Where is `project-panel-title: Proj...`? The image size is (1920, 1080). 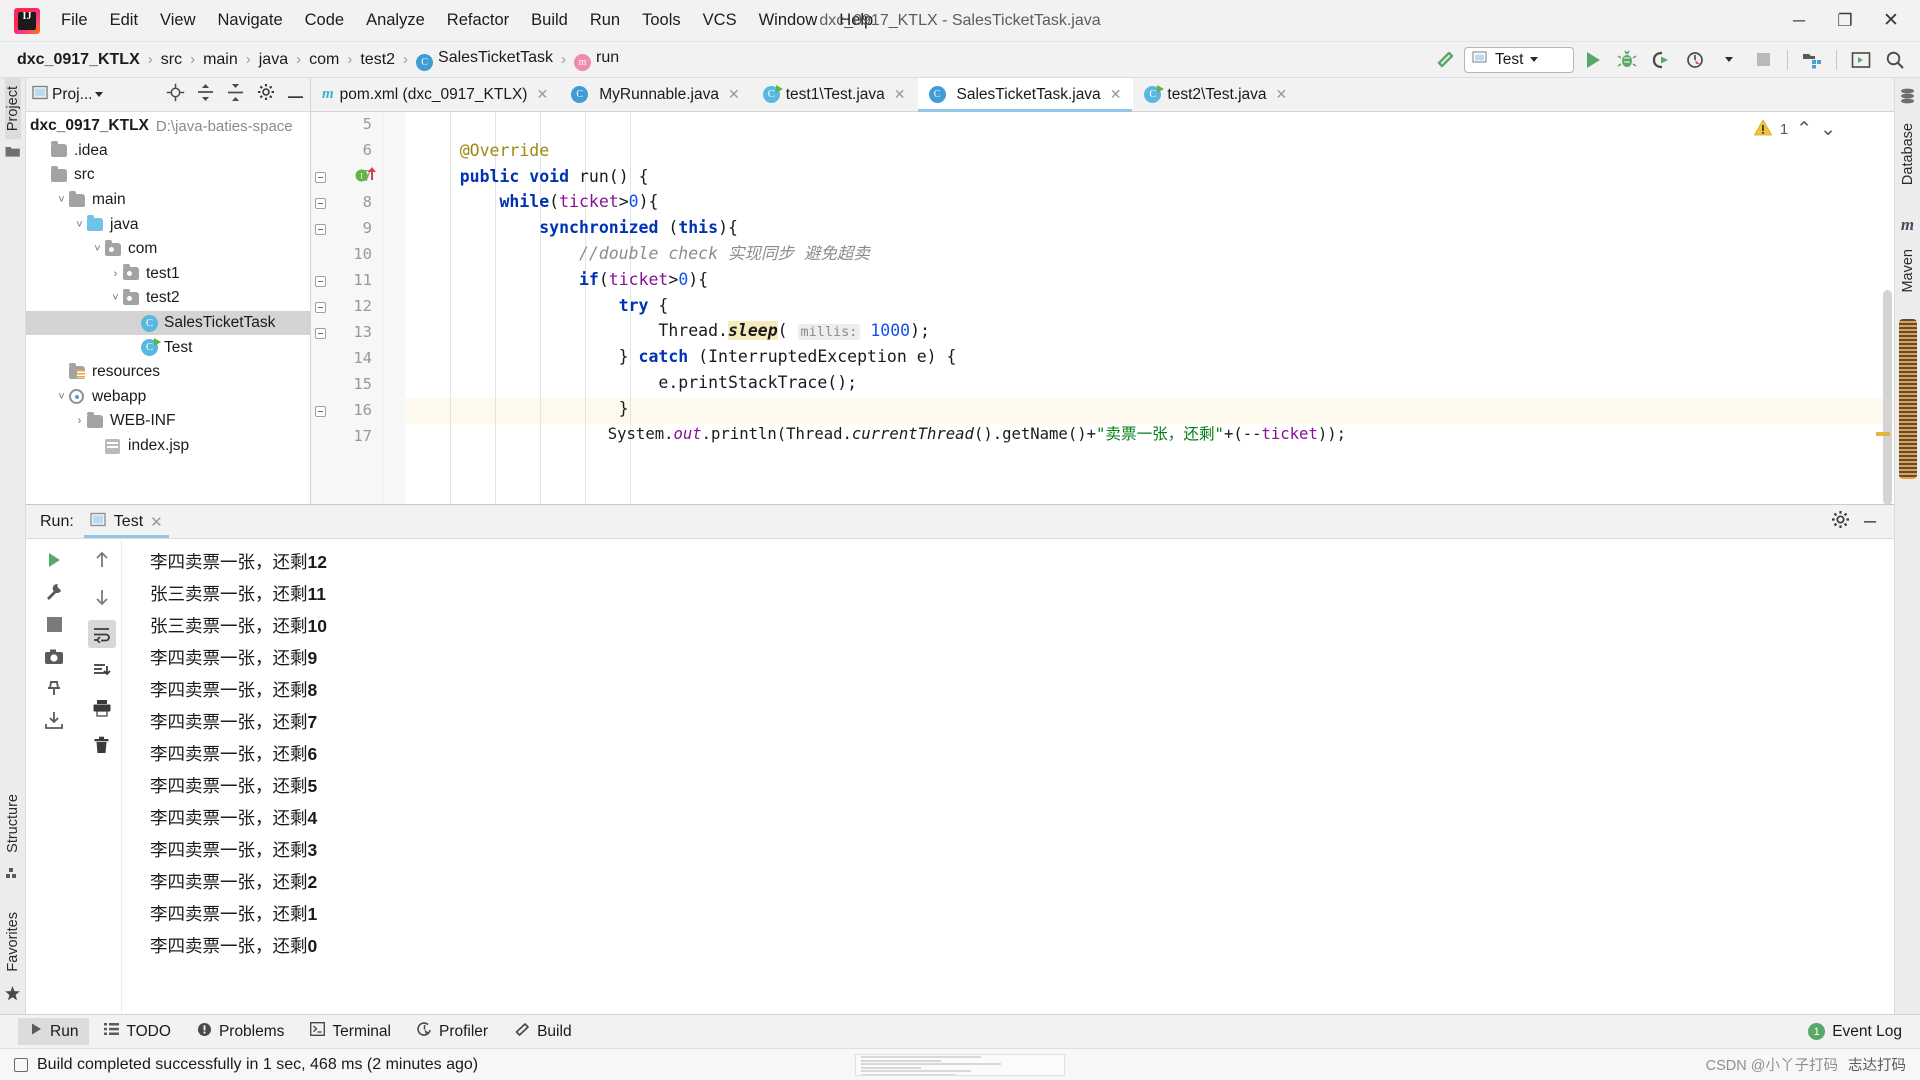
project-panel-title: Proj... is located at coordinates (72, 95).